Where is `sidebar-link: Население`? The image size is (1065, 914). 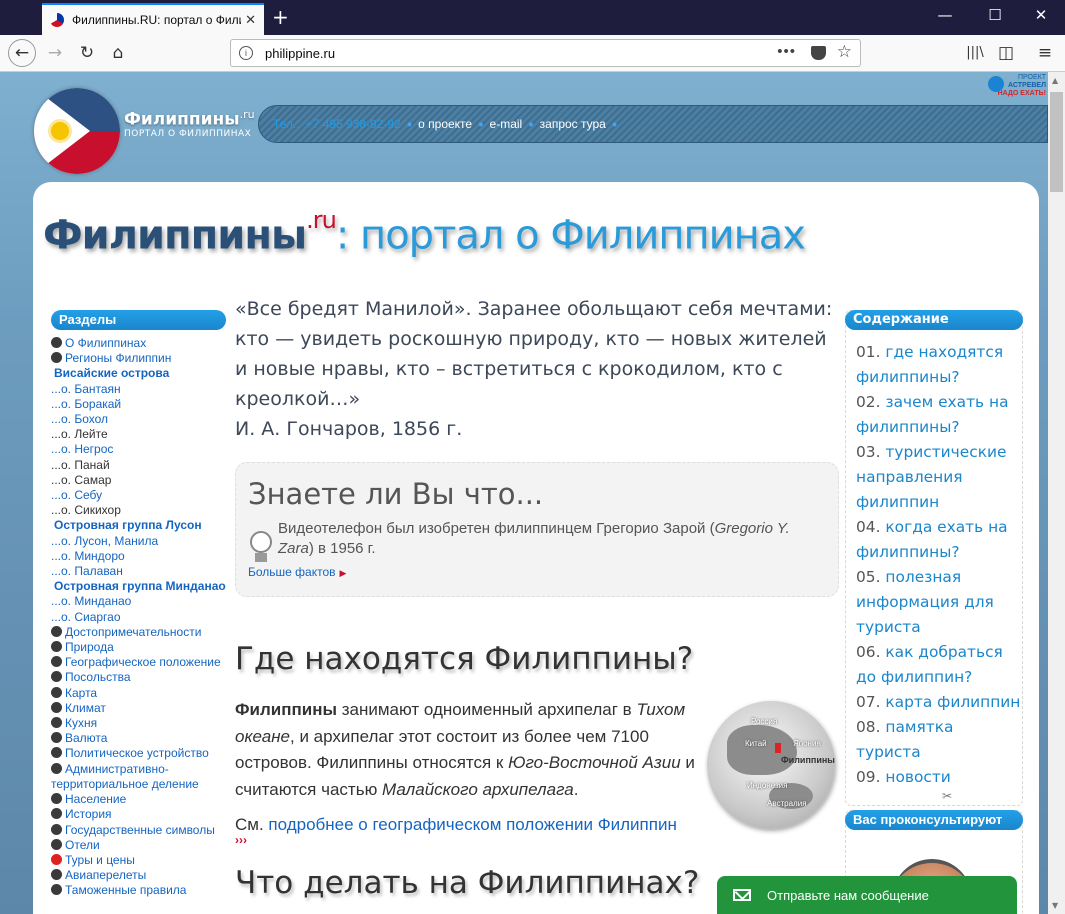 sidebar-link: Население is located at coordinates (95, 799).